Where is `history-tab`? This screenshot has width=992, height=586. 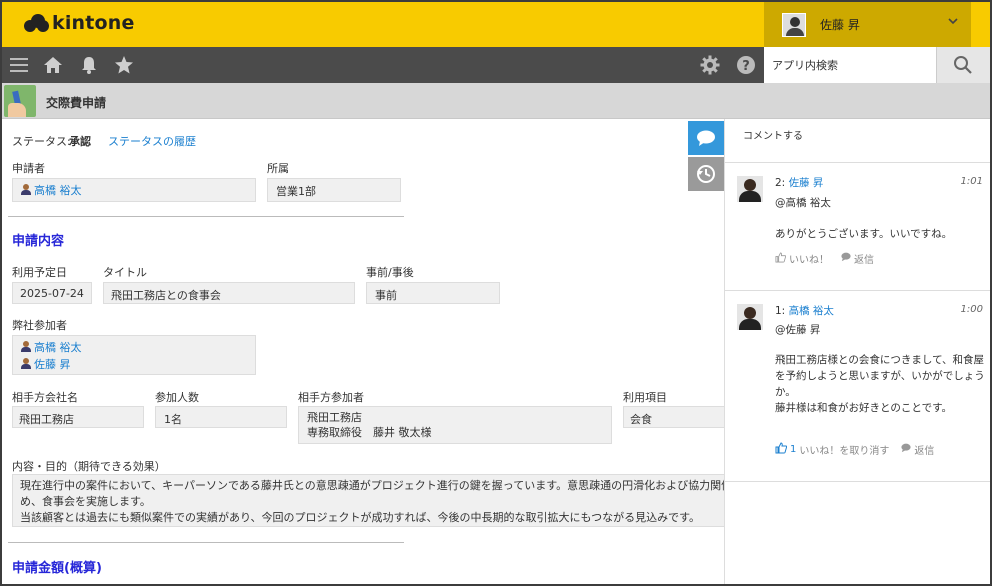
history-tab is located at coordinates (706, 174).